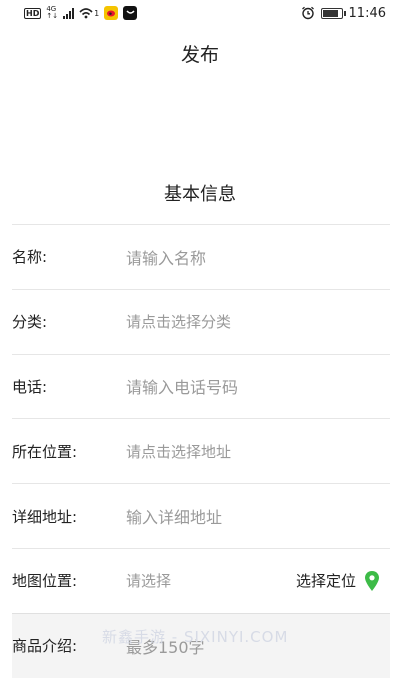 The width and height of the screenshot is (400, 678). I want to click on location-select: 请点击选择地址, so click(258, 451).